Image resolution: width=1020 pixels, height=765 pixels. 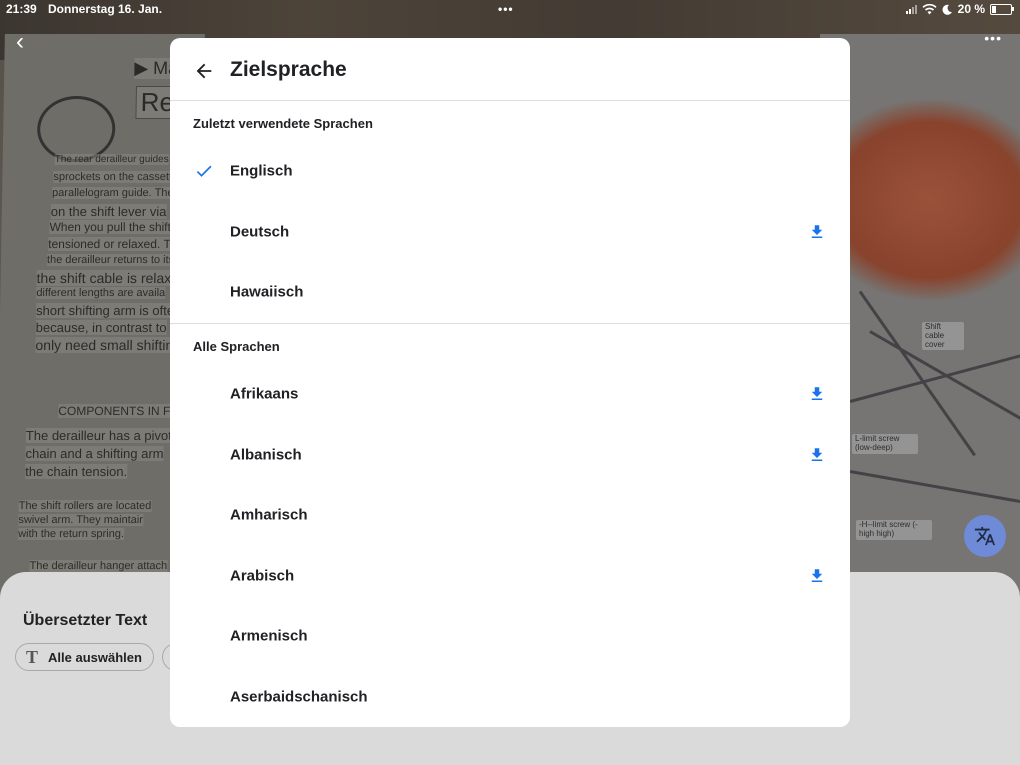 I want to click on checkmark-icon, so click(x=204, y=171).